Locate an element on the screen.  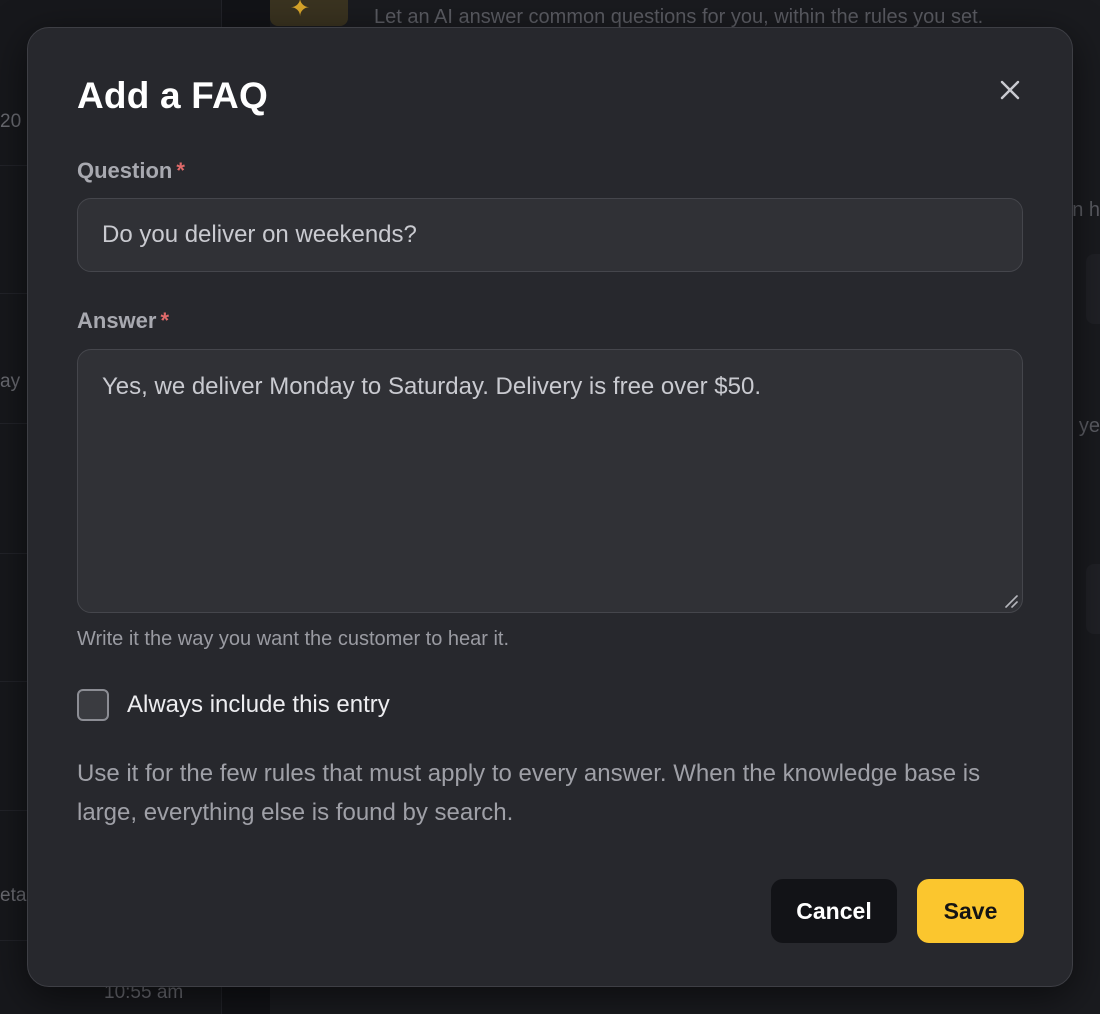
background-fragment: n h is located at coordinates (1086, 210).